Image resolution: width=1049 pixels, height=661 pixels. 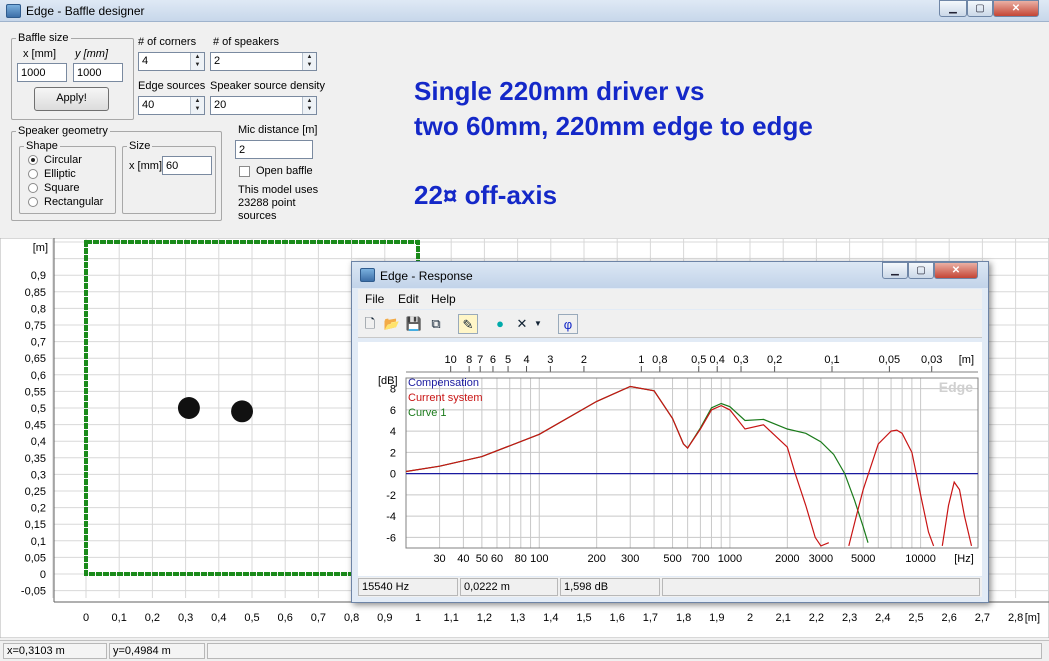 What do you see at coordinates (915, 618) in the screenshot?
I see `x-tick-label: 2,5` at bounding box center [915, 618].